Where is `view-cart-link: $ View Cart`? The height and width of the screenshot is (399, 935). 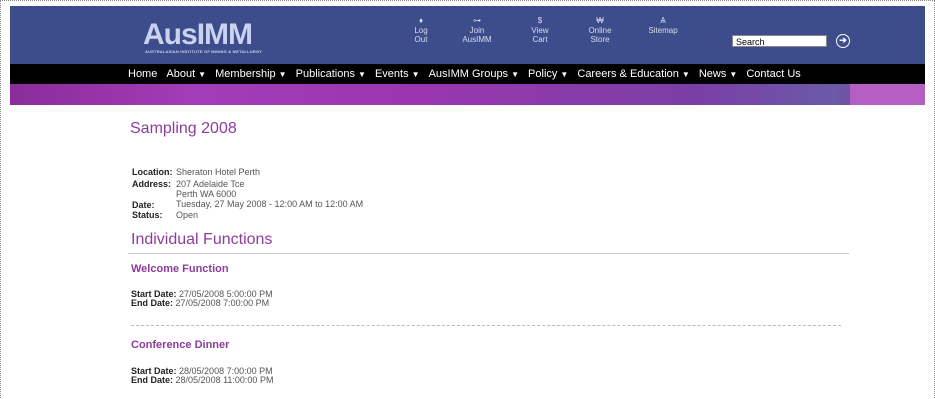 view-cart-link: $ View Cart is located at coordinates (540, 30).